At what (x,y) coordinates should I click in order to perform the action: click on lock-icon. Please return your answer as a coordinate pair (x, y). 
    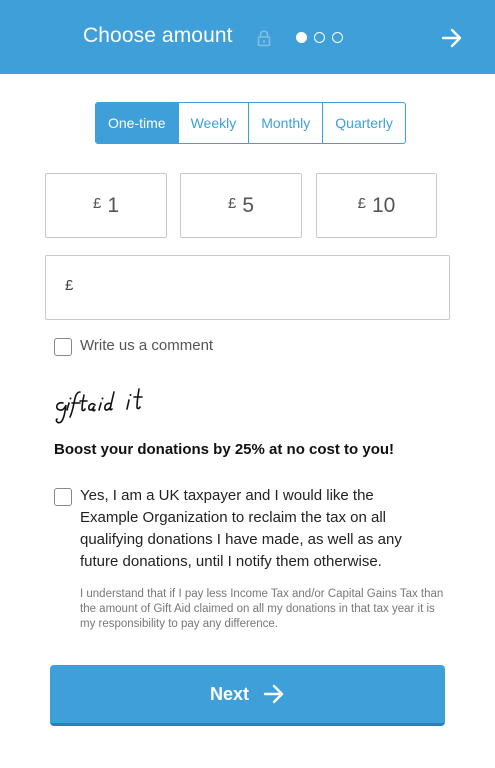
    Looking at the image, I should click on (264, 38).